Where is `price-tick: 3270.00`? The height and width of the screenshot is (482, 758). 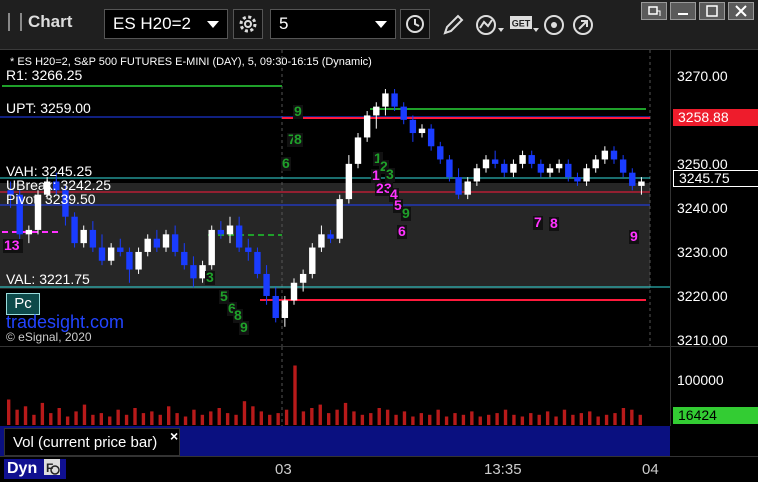 price-tick: 3270.00 is located at coordinates (702, 75).